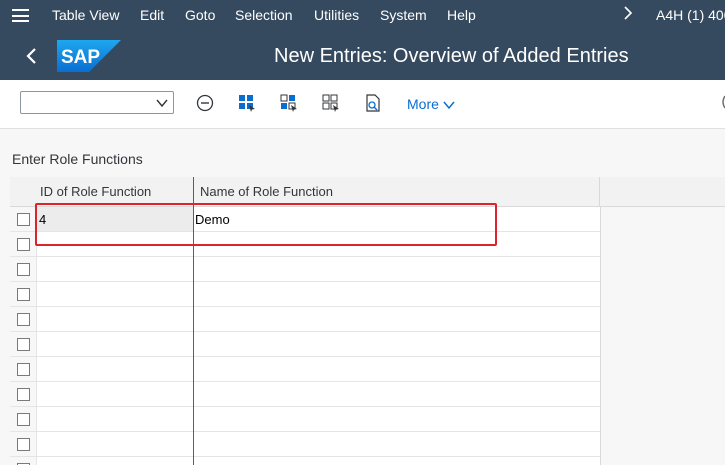 This screenshot has width=725, height=465. I want to click on sap-logo: SAP, so click(89, 56).